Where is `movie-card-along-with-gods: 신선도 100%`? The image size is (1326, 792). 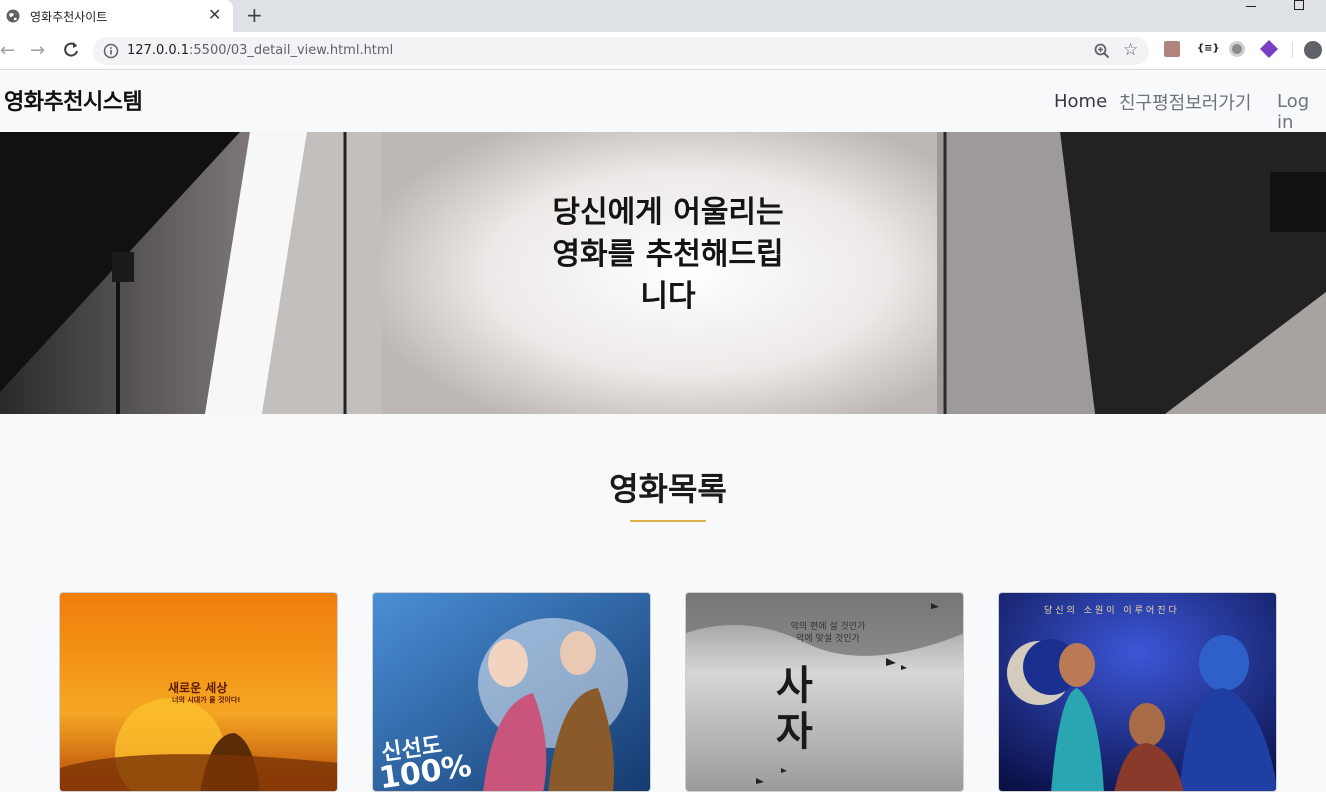
movie-card-along-with-gods: 신선도 100% is located at coordinates (511, 692).